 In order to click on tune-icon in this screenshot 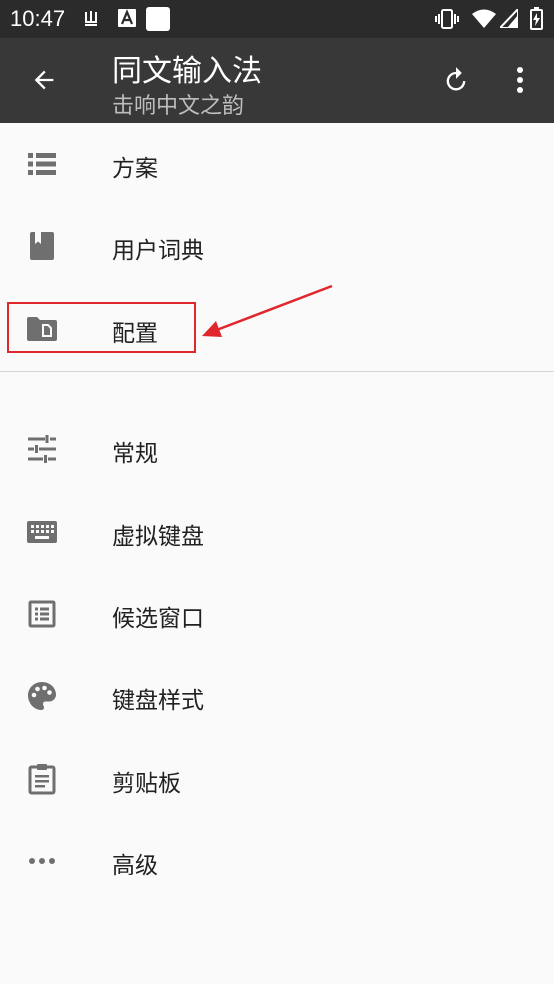, I will do `click(42, 449)`.